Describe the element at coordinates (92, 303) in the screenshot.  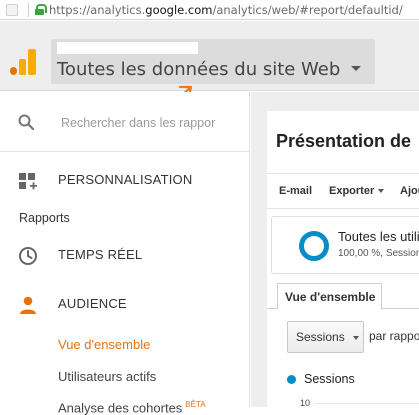
I see `sidebar-item-label: AUDIENCE` at that location.